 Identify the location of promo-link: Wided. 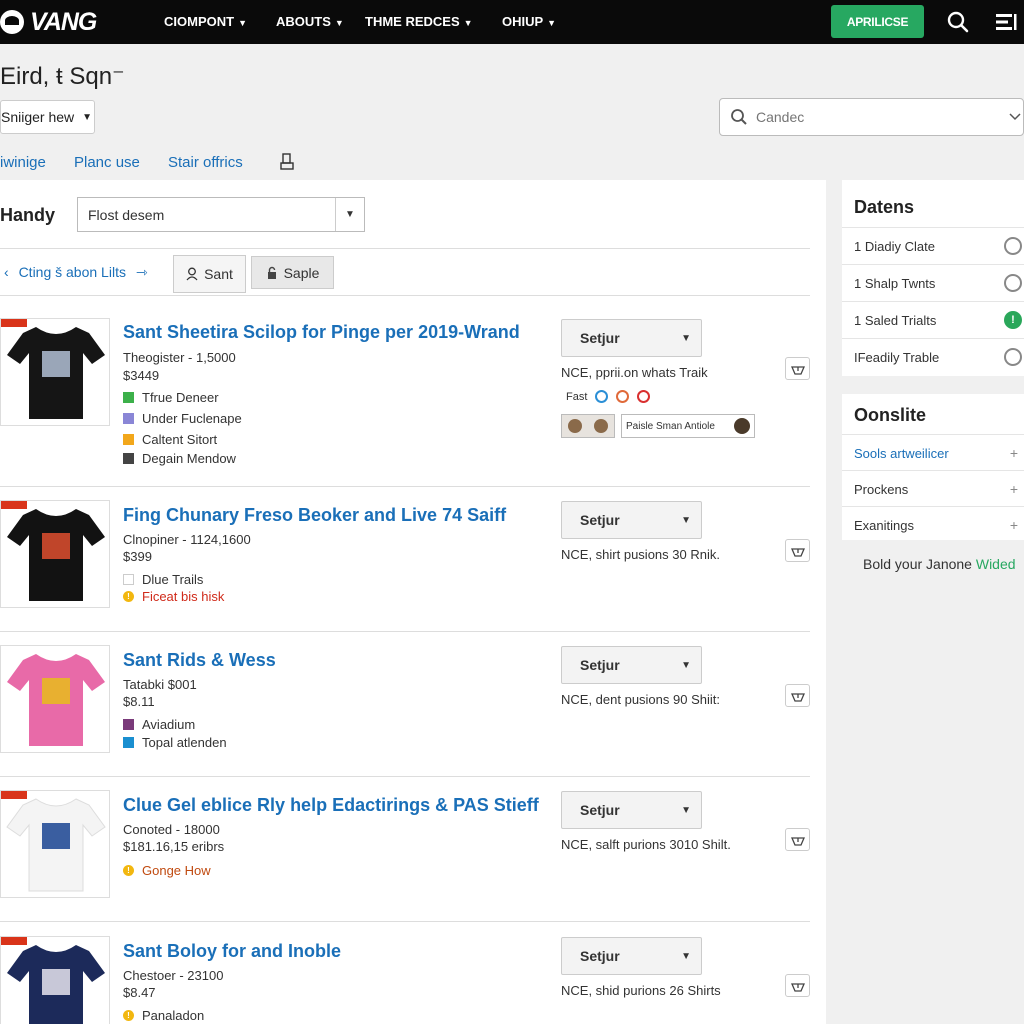
(996, 564).